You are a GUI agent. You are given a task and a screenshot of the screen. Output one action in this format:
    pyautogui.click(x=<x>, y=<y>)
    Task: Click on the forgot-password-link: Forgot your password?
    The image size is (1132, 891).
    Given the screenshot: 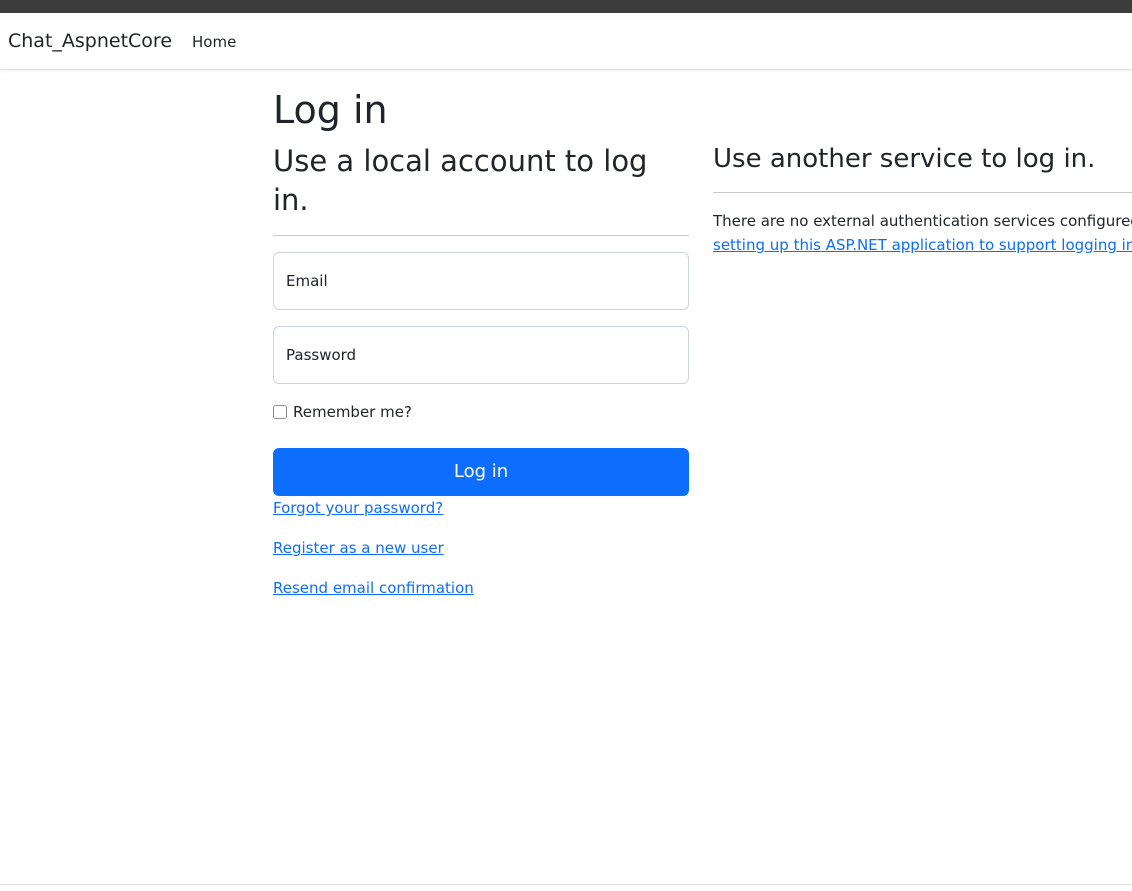 What is the action you would take?
    pyautogui.click(x=358, y=508)
    